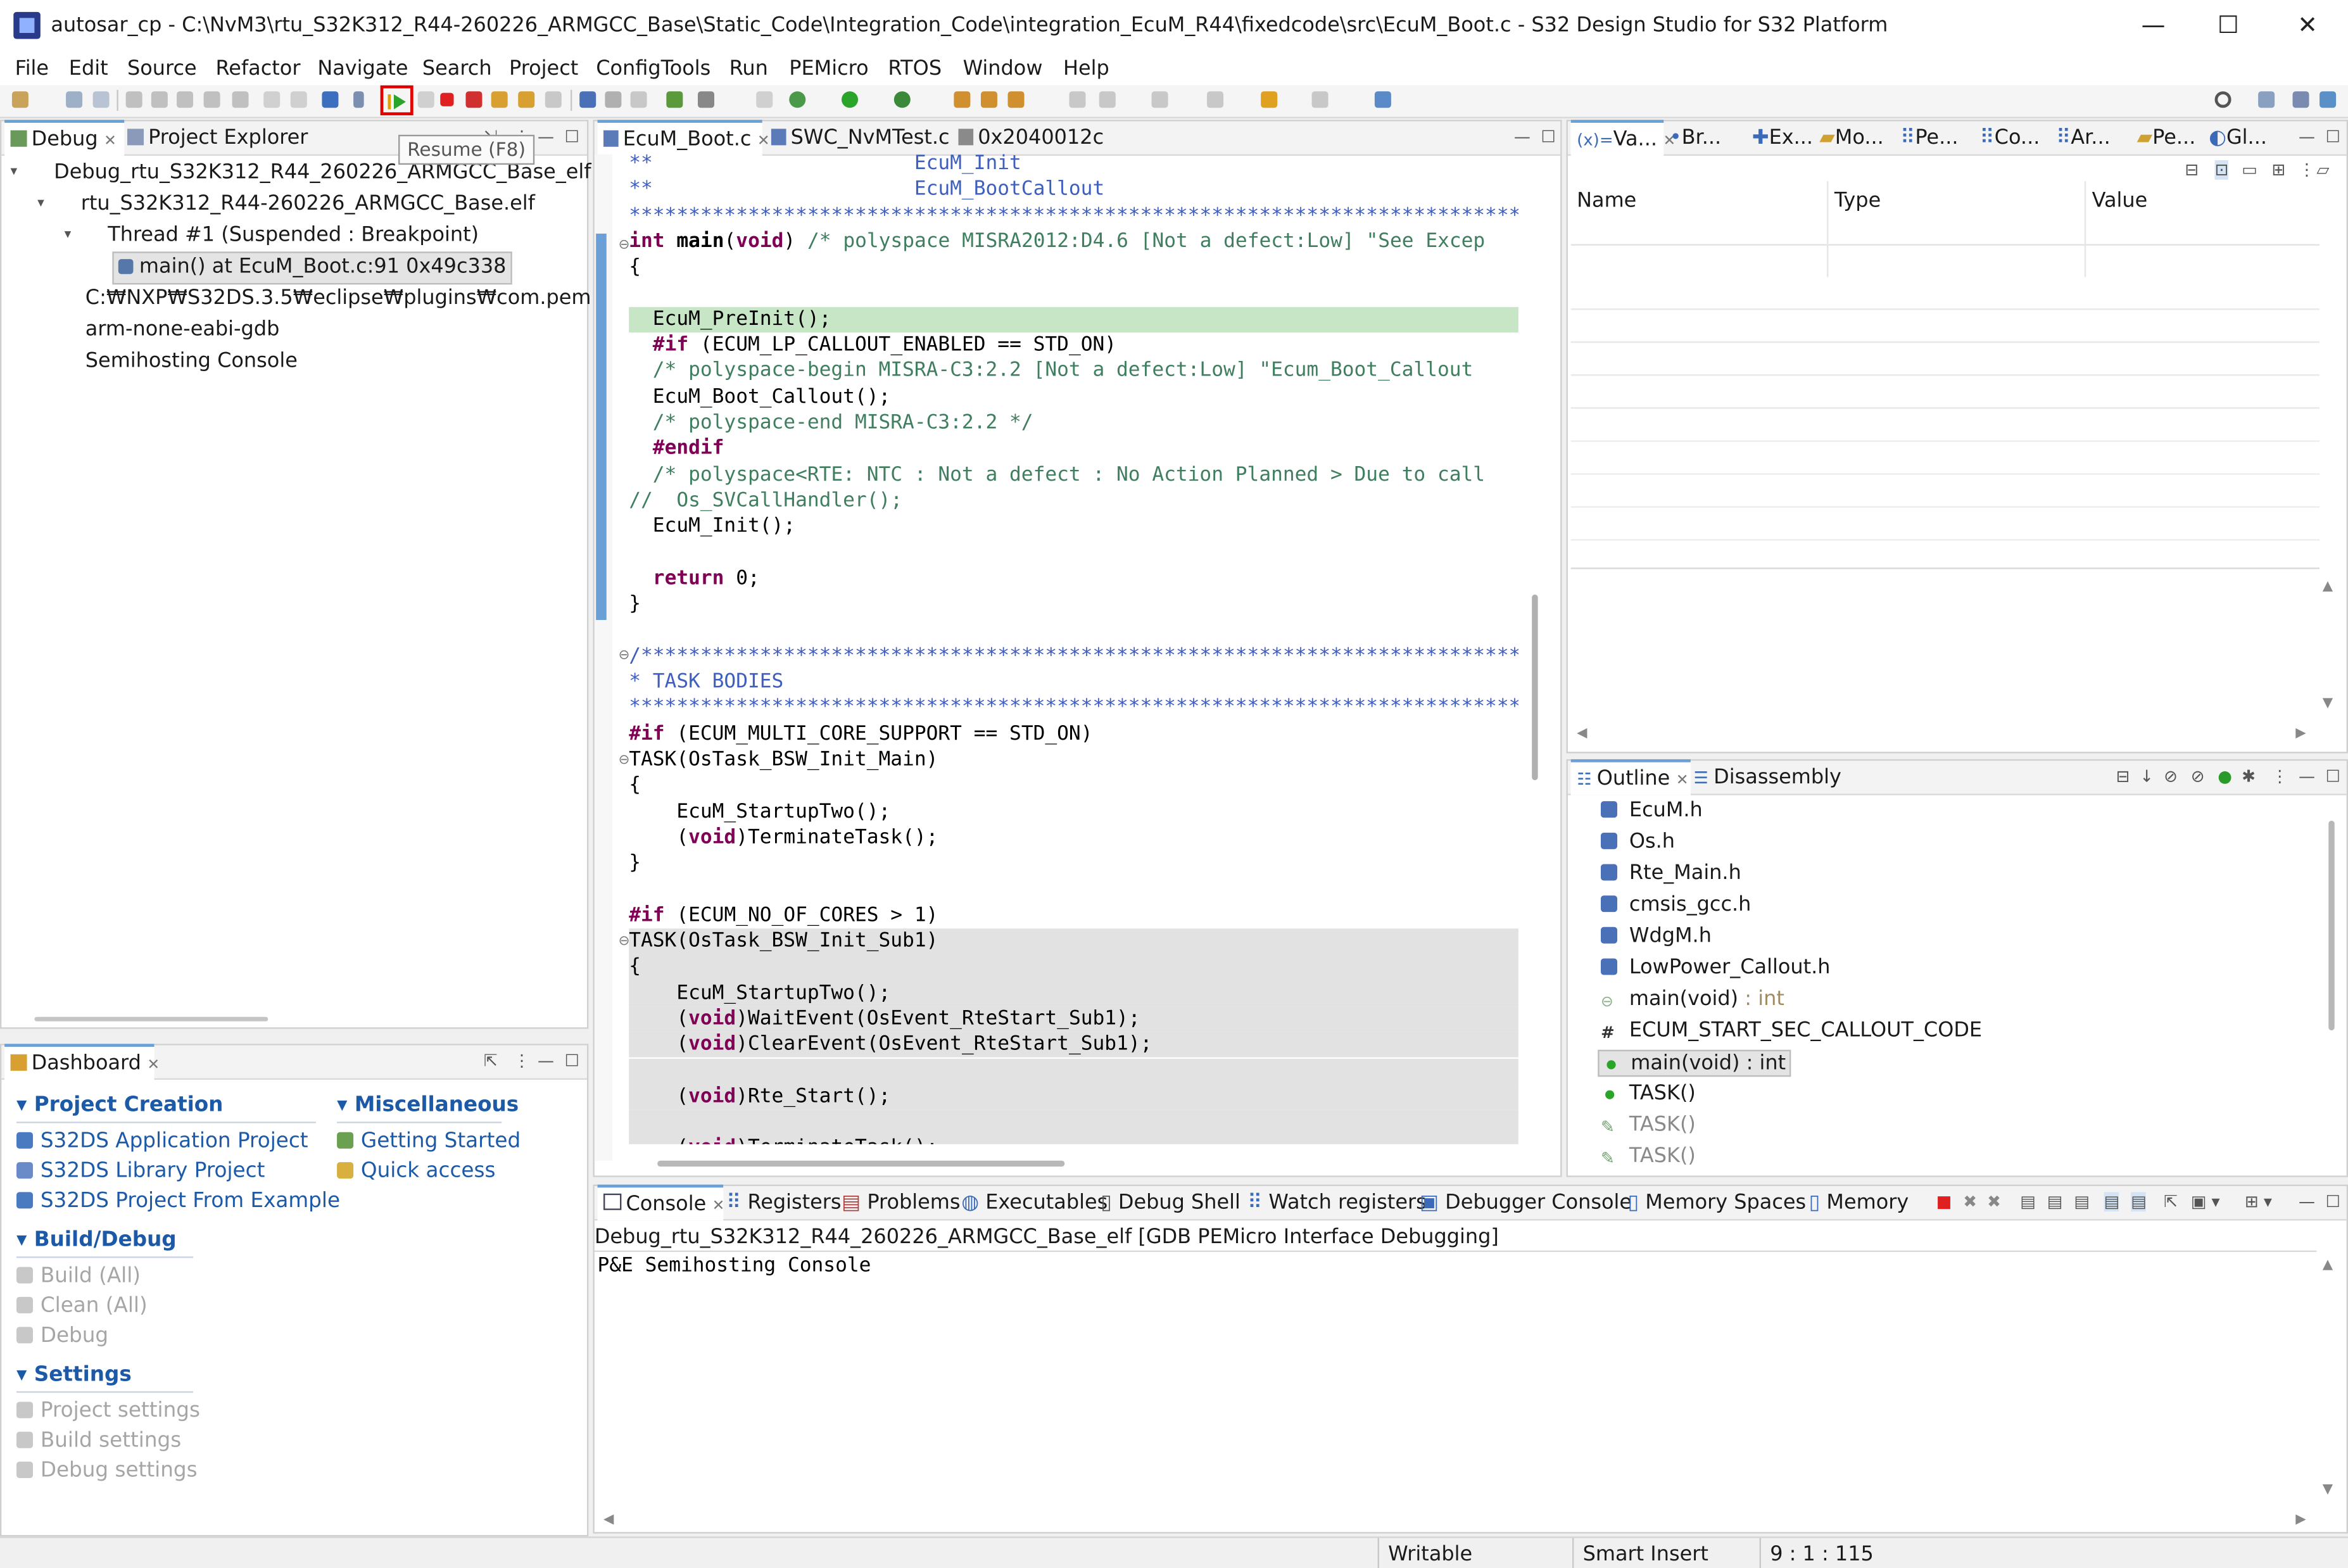 The height and width of the screenshot is (1568, 2348). Describe the element at coordinates (2221, 170) in the screenshot. I see `show-type-icon: ⊡` at that location.